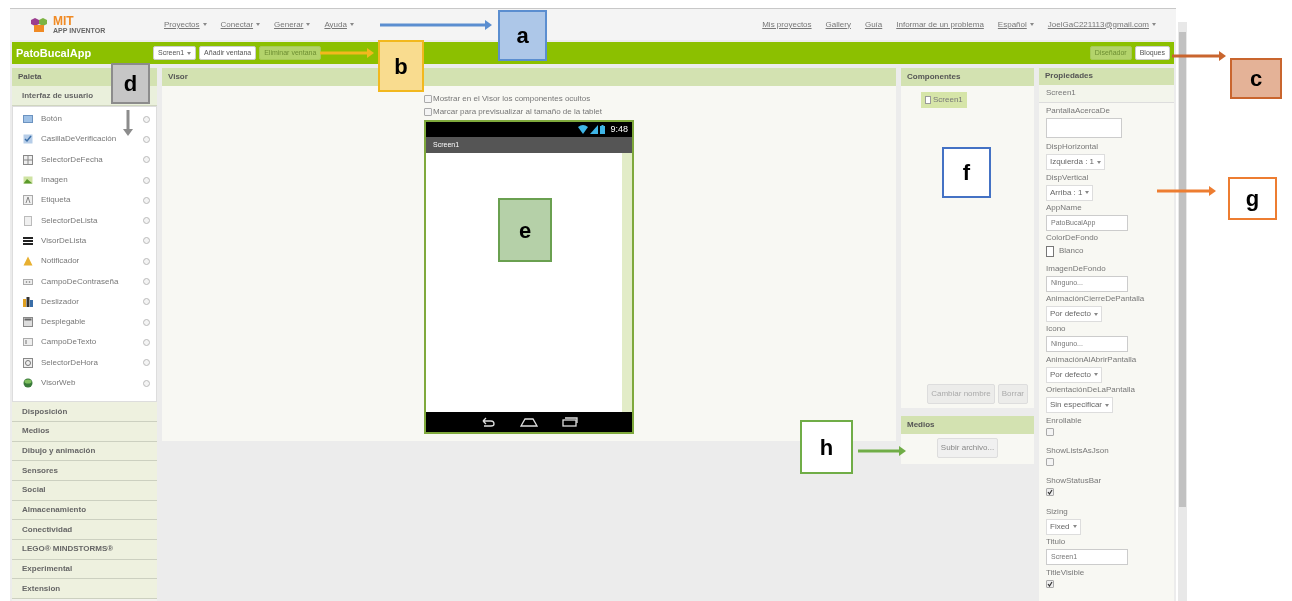 This screenshot has height=601, width=1292. What do you see at coordinates (1073, 238) in the screenshot?
I see `property-label: ColorDeFondo` at bounding box center [1073, 238].